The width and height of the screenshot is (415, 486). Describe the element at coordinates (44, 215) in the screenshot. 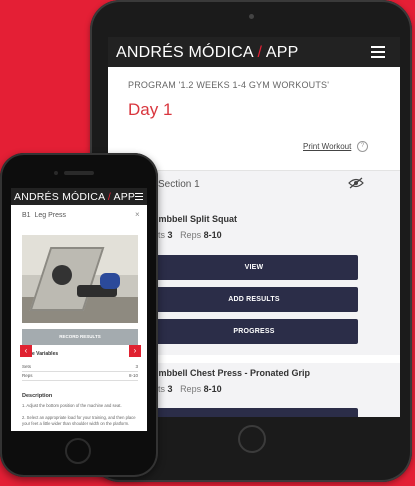

I see `exercise-title: B1 Leg Press` at that location.